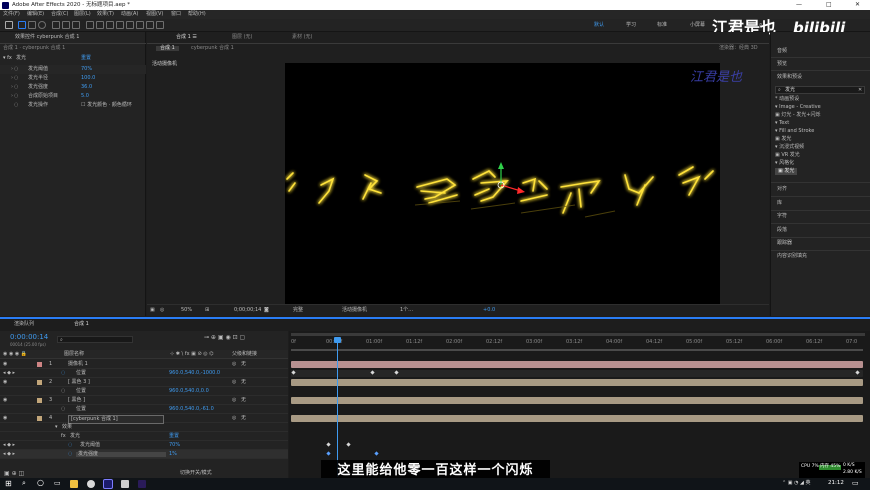 The image size is (870, 490). Describe the element at coordinates (186, 37) in the screenshot. I see `tab-composition: 合成 1 ☰` at that location.